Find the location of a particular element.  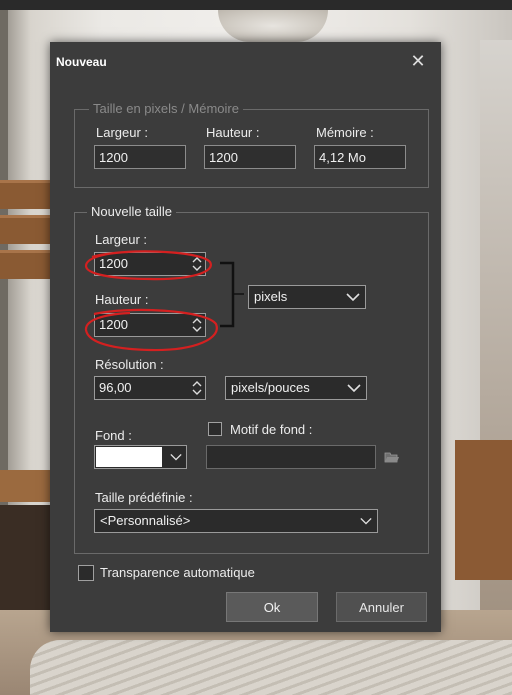

annotation-overlay is located at coordinates (164, 301).